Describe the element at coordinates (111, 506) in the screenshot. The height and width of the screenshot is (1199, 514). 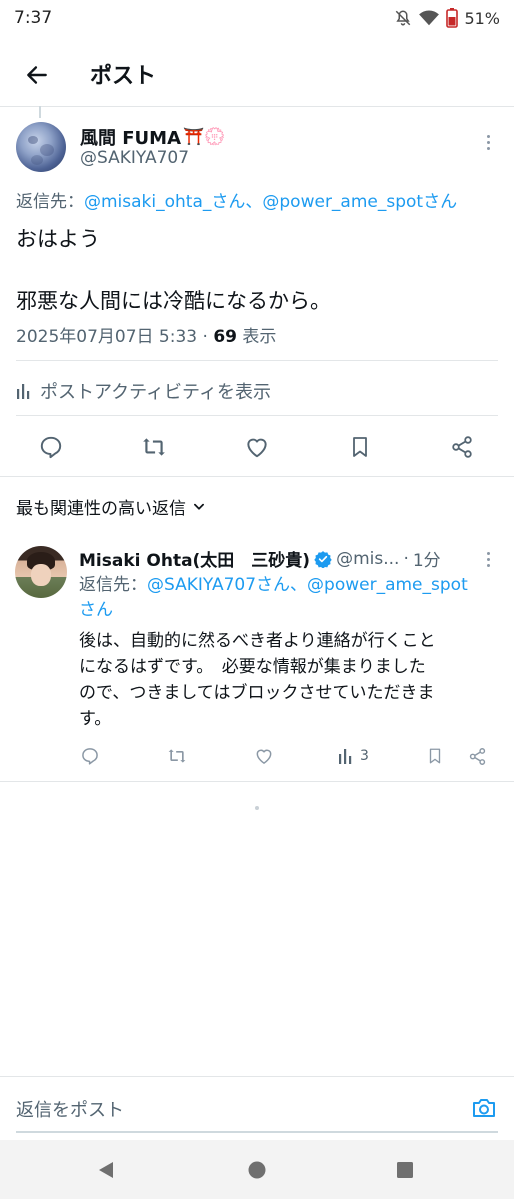
I see `reply-sort-dropdown: 最も関連性の高い返信` at that location.